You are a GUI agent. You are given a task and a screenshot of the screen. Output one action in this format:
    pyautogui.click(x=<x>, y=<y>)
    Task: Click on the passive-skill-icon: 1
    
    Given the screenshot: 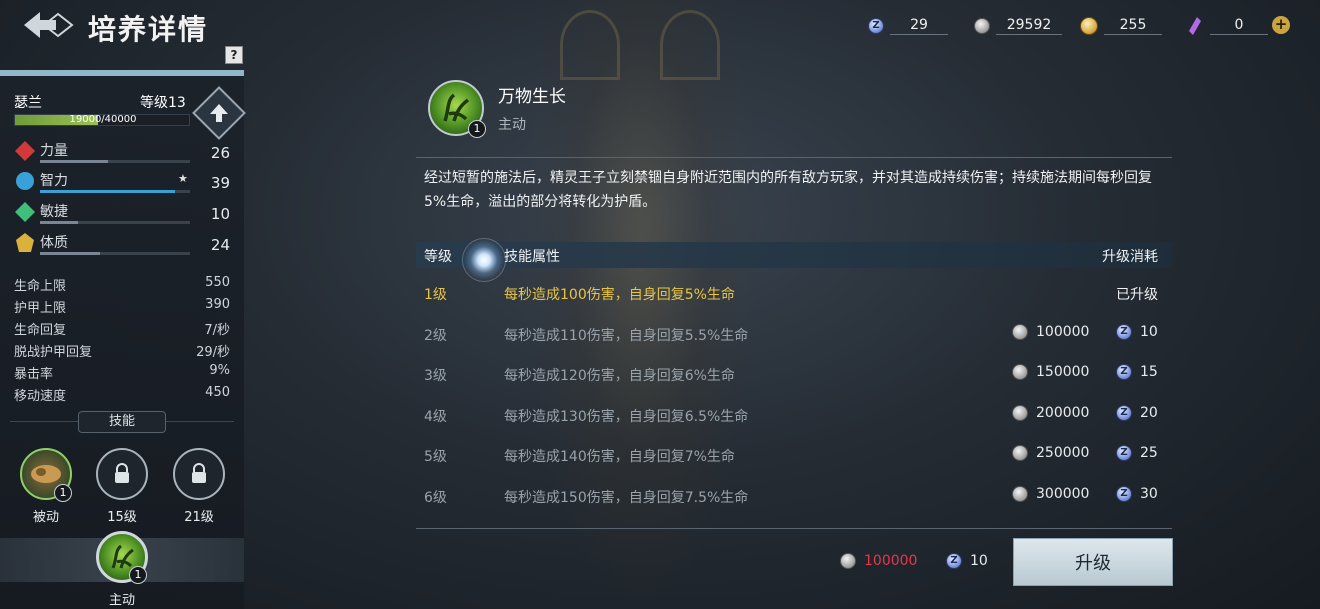 What is the action you would take?
    pyautogui.click(x=46, y=475)
    